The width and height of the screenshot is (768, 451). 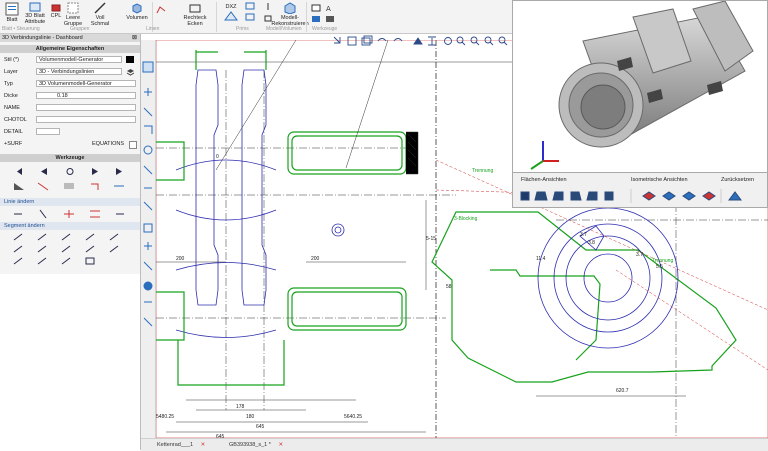 I want to click on sheet-3d-icon, so click(x=35, y=7).